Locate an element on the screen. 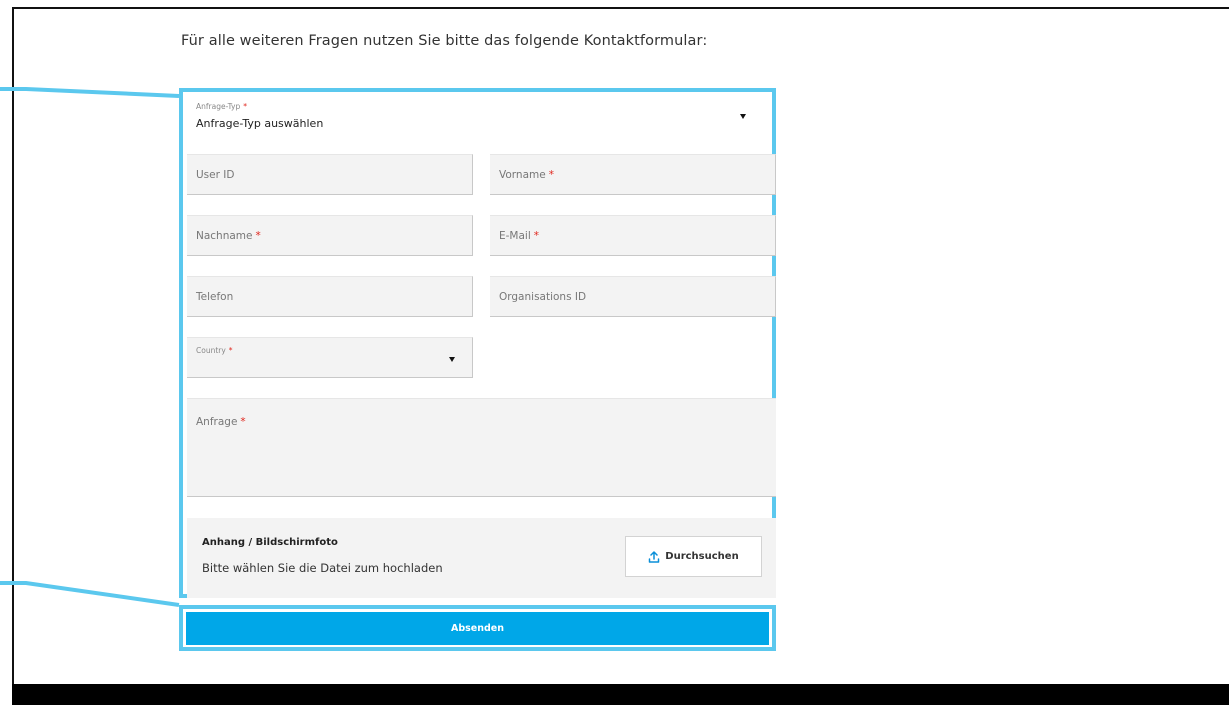 The width and height of the screenshot is (1229, 705). country-select: Country * is located at coordinates (330, 357).